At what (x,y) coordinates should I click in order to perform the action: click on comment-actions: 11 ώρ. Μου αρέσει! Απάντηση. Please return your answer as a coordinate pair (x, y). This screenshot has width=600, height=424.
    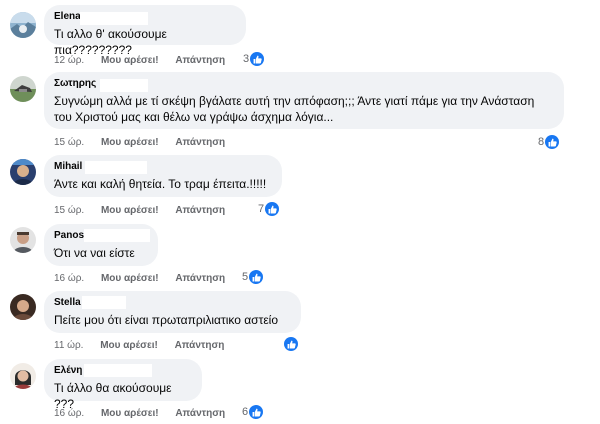
    Looking at the image, I should click on (139, 346).